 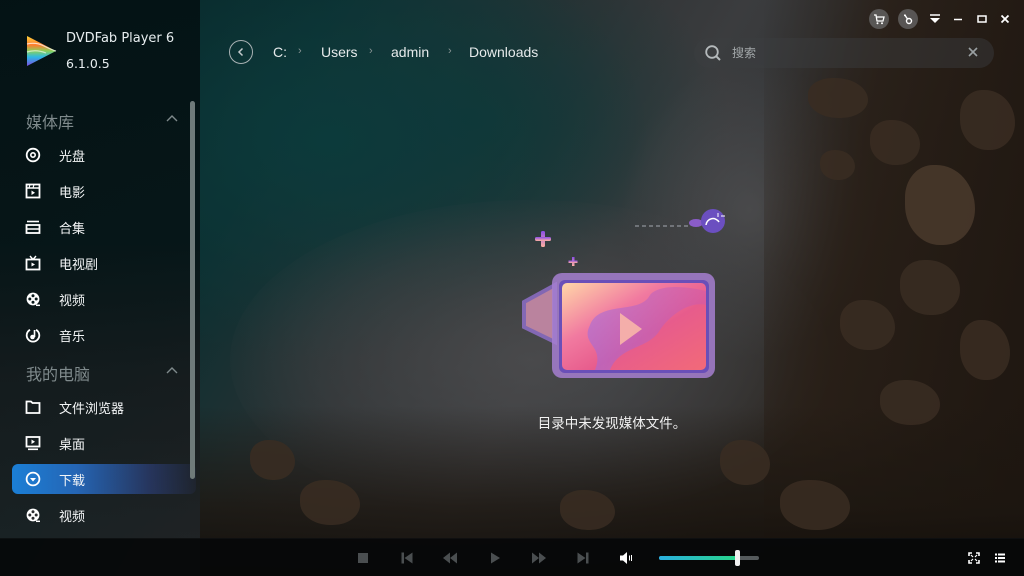 What do you see at coordinates (104, 191) in the screenshot?
I see `sidebar-item-movies: 电影` at bounding box center [104, 191].